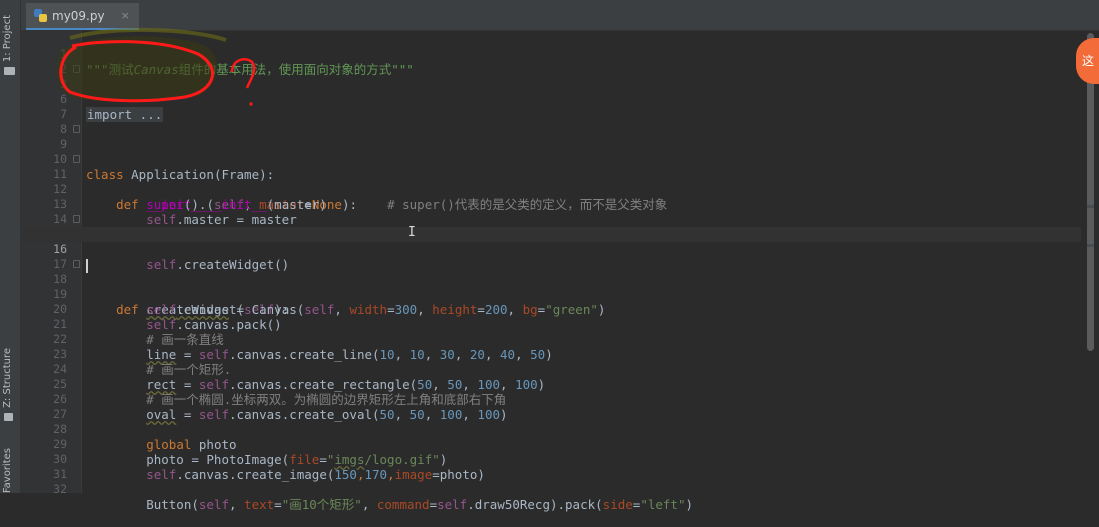  I want to click on project-folder-icon, so click(9, 71).